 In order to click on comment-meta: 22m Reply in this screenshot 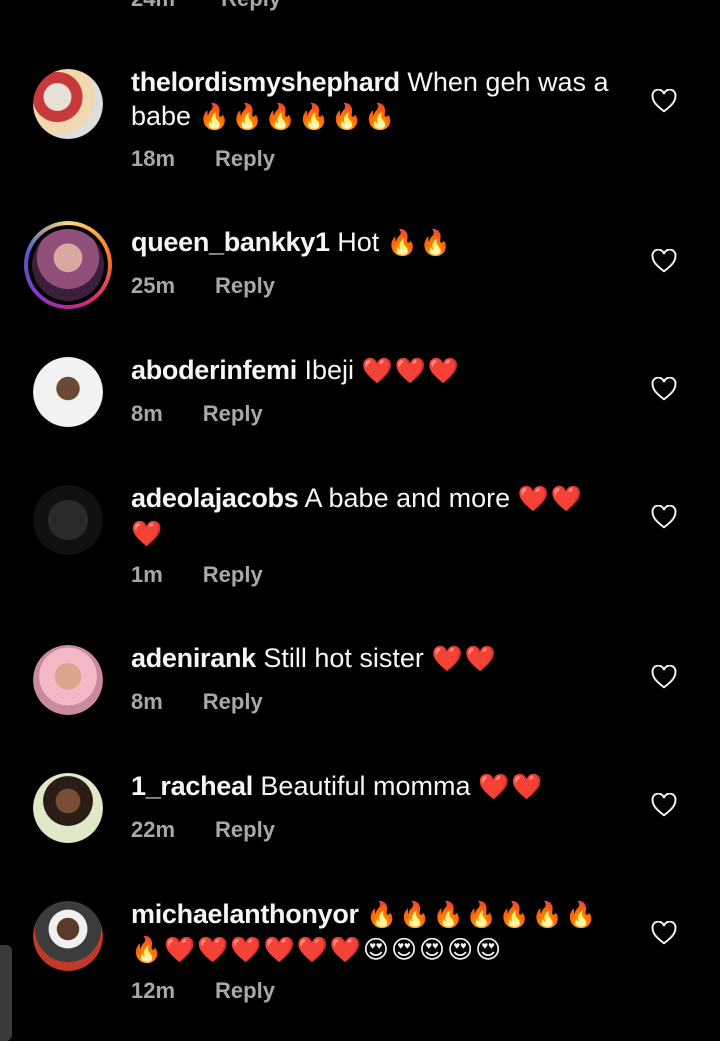, I will do `click(203, 830)`.